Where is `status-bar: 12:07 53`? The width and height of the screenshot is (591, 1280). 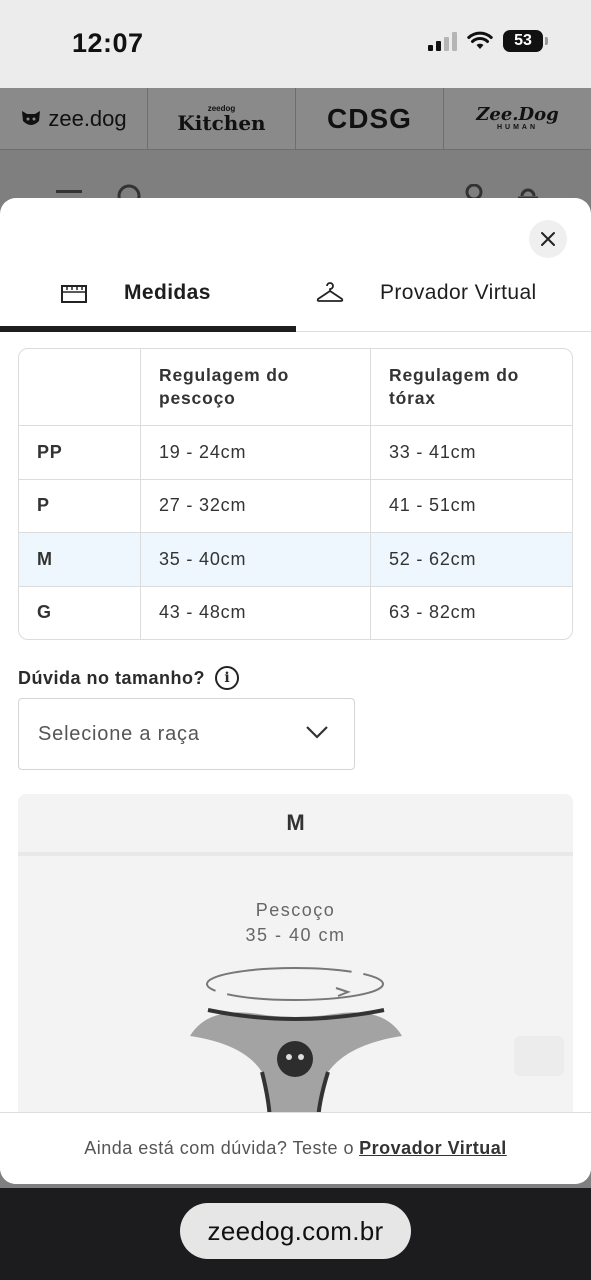
status-bar: 12:07 53 is located at coordinates (295, 44).